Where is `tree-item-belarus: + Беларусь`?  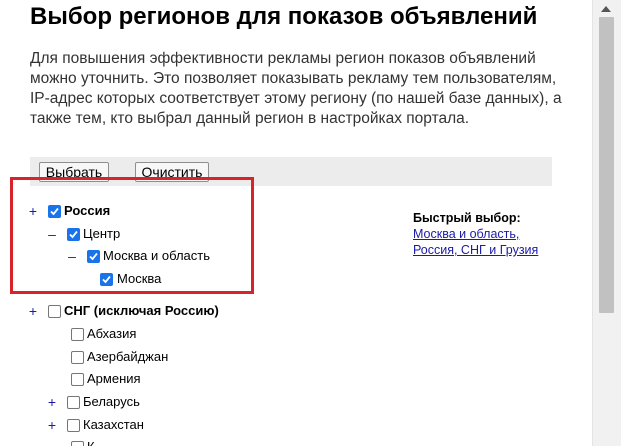 tree-item-belarus: + Беларусь is located at coordinates (130, 402).